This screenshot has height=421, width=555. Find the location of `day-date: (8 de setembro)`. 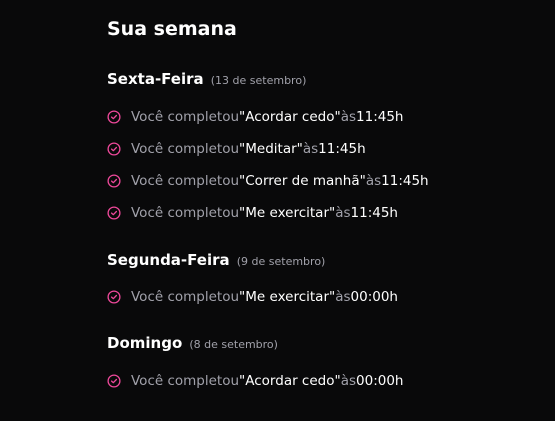

day-date: (8 de setembro) is located at coordinates (233, 344).